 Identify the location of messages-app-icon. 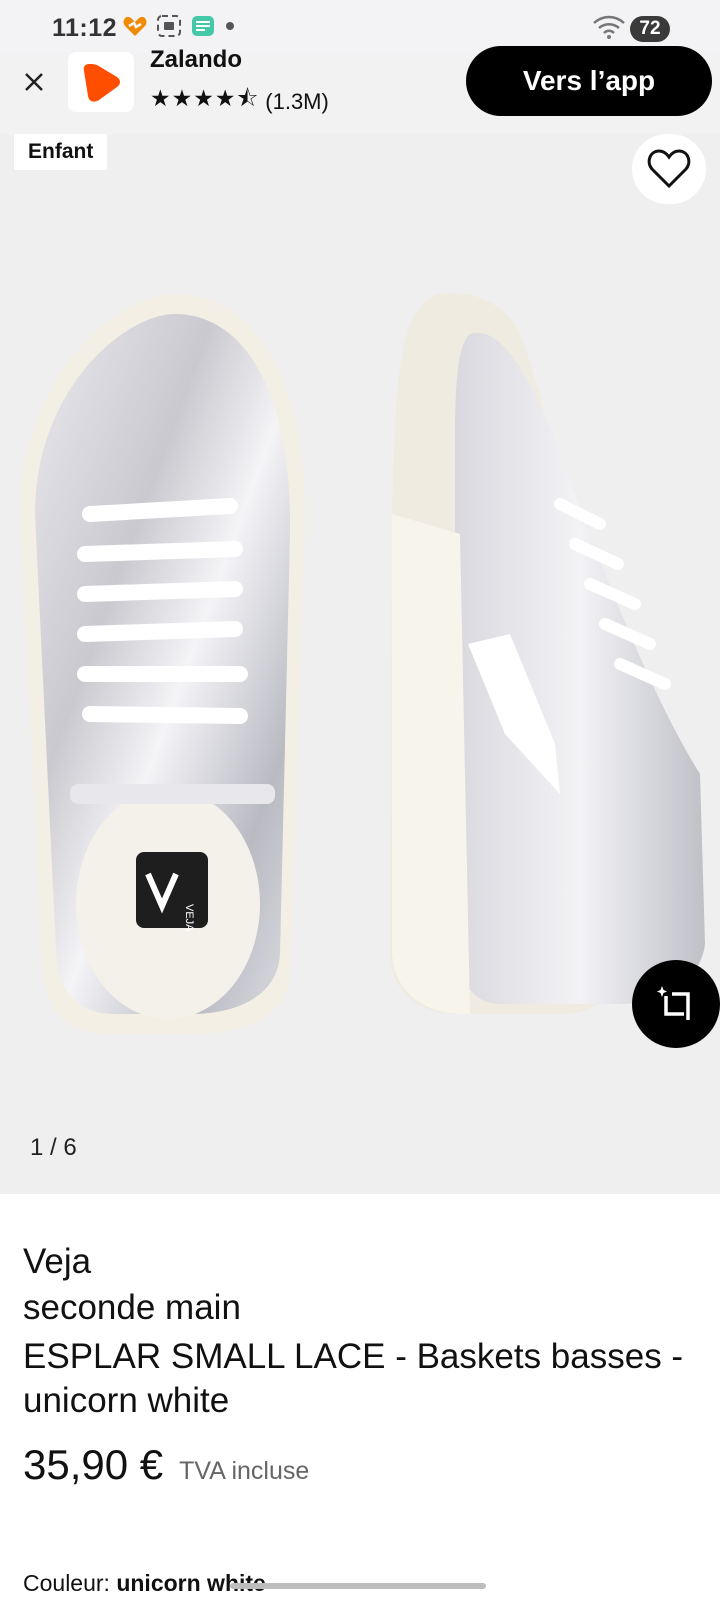
(203, 26).